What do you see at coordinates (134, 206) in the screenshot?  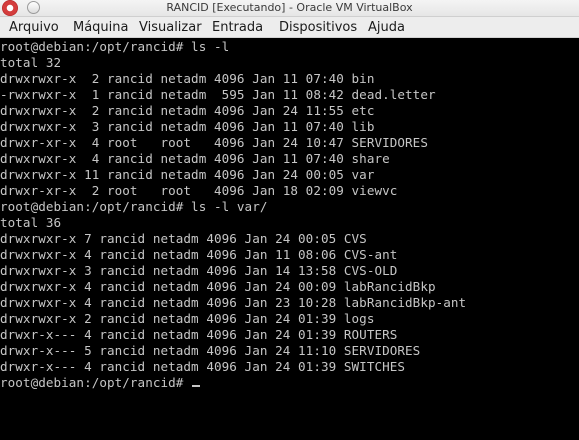 I see `terminal-line: root@debian:/opt/rancid# ls -l var/` at bounding box center [134, 206].